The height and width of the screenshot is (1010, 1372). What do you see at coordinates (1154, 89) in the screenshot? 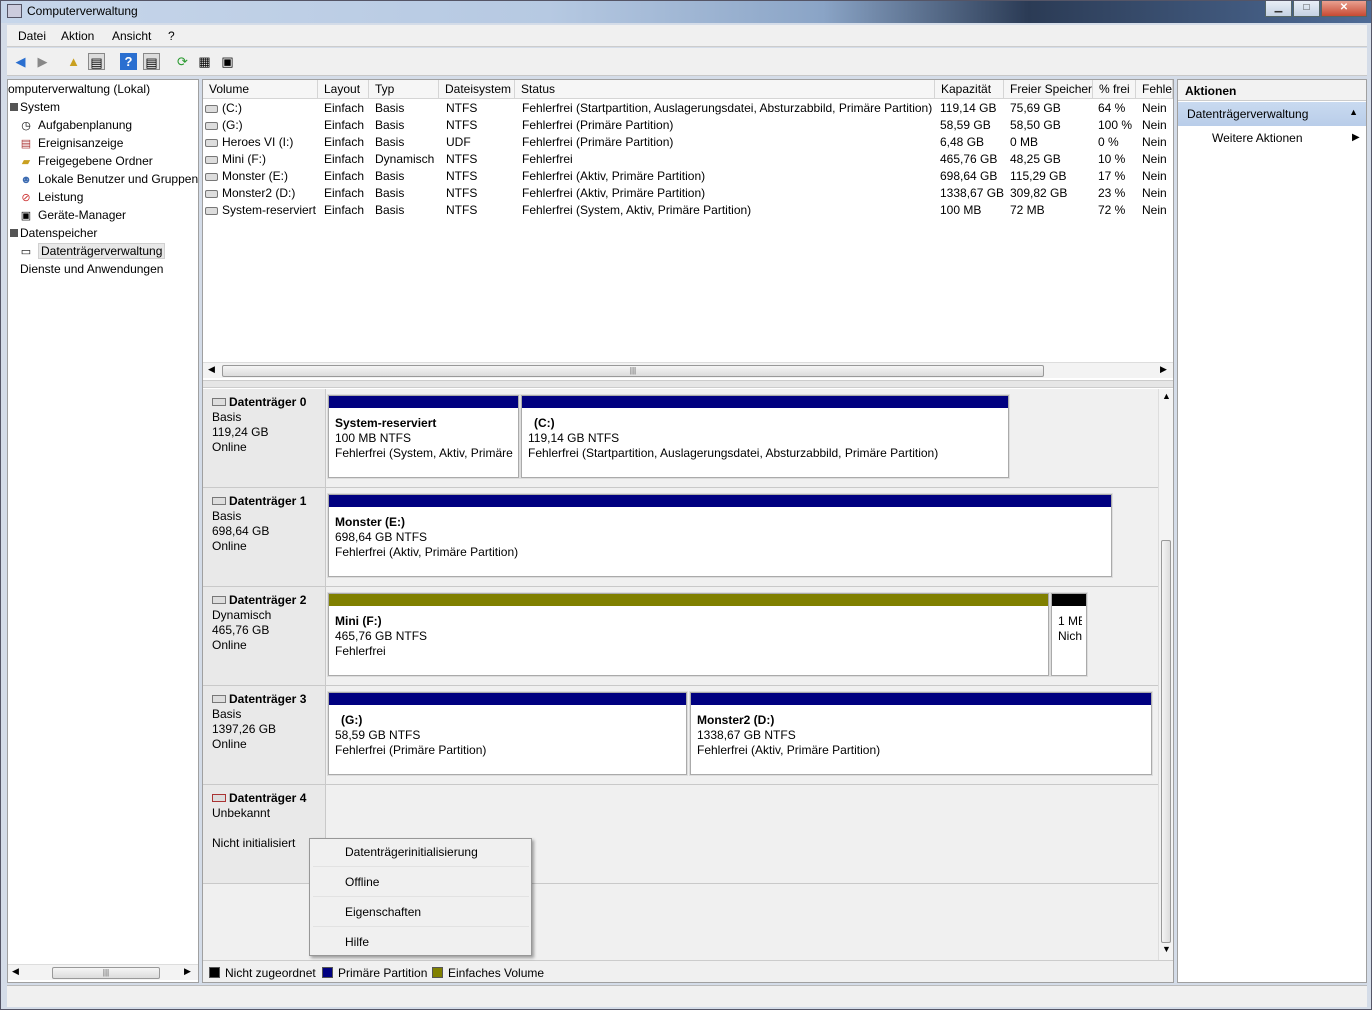
I see `column-header-fehler: Fehler` at bounding box center [1154, 89].